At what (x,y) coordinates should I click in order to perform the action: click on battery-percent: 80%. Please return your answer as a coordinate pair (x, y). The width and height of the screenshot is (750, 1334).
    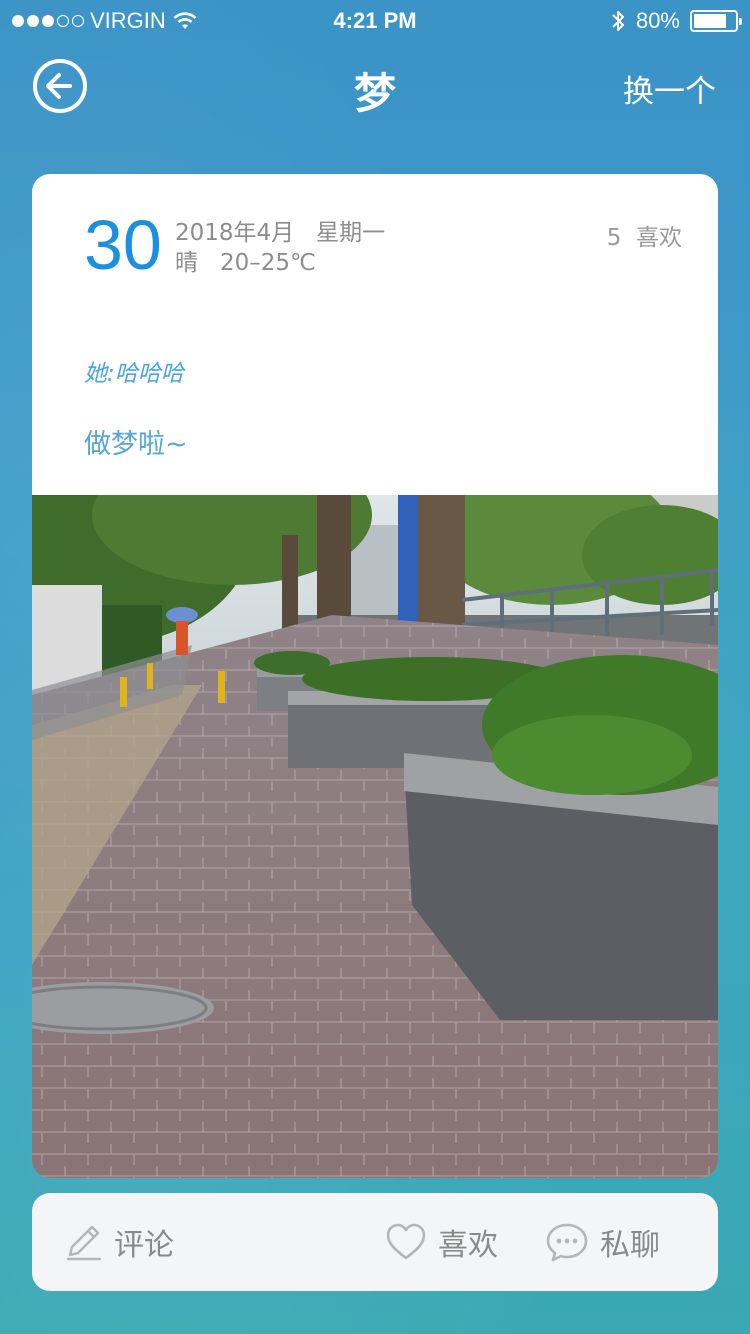
    Looking at the image, I should click on (657, 20).